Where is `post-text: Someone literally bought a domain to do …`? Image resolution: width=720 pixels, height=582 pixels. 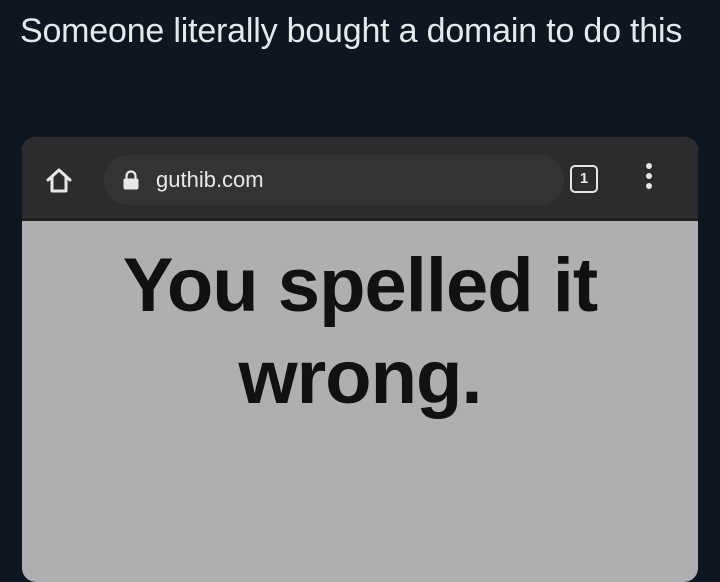 post-text: Someone literally bought a domain to do … is located at coordinates (351, 31).